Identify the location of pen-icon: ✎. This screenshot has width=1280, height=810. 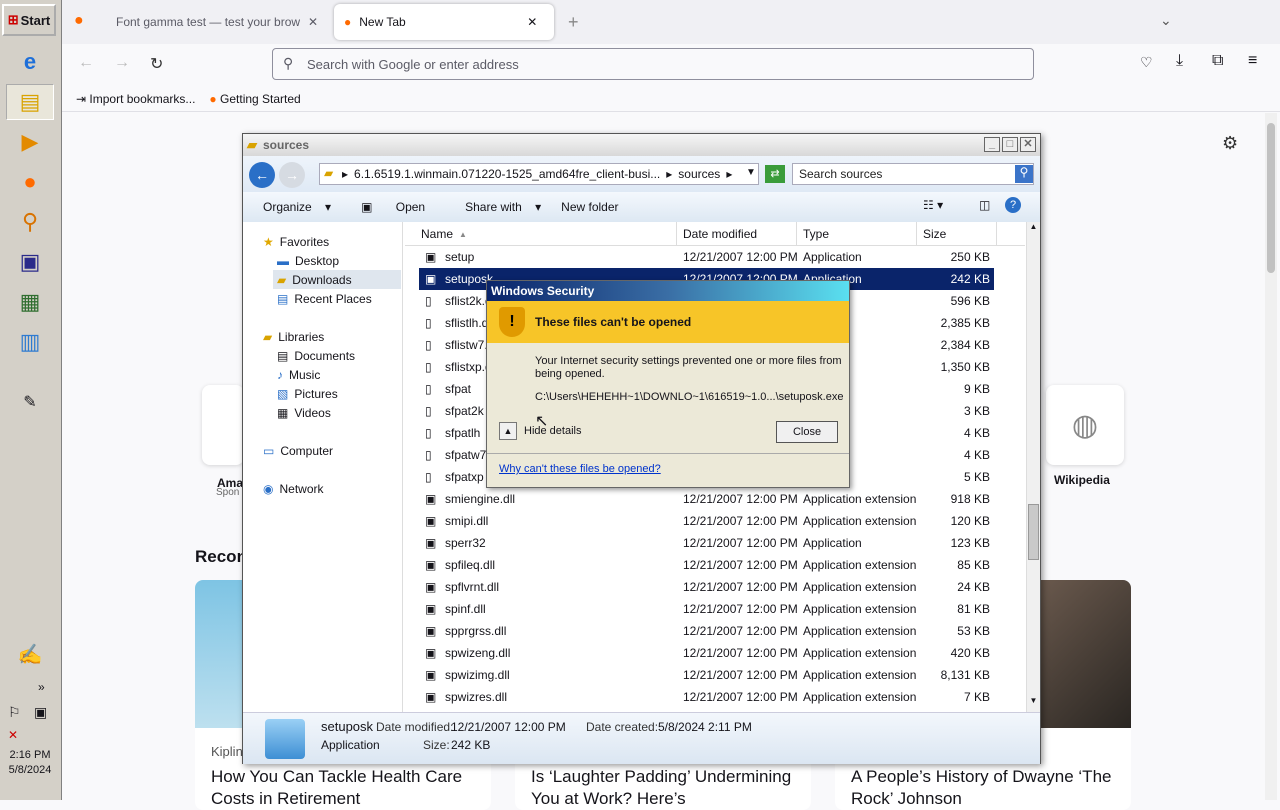
(30, 402).